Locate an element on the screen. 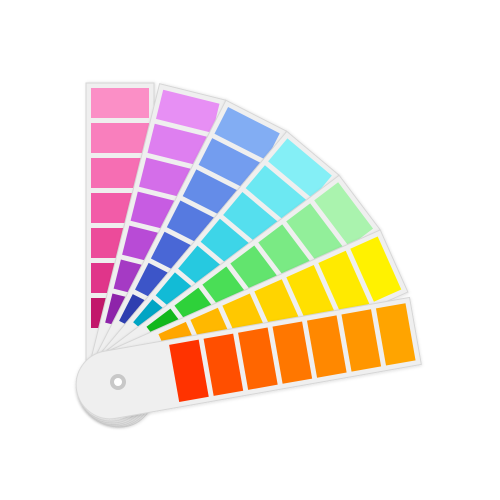  swatch-pivot is located at coordinates (118, 382).